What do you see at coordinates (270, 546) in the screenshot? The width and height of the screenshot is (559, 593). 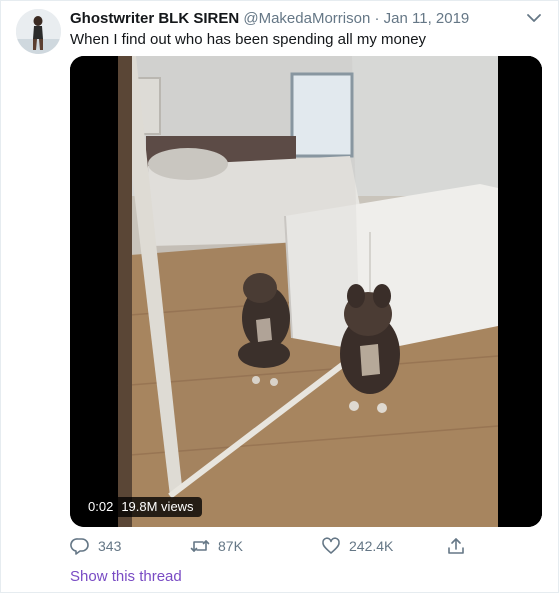 I see `tweet-actions: 343 87K 242.4K` at bounding box center [270, 546].